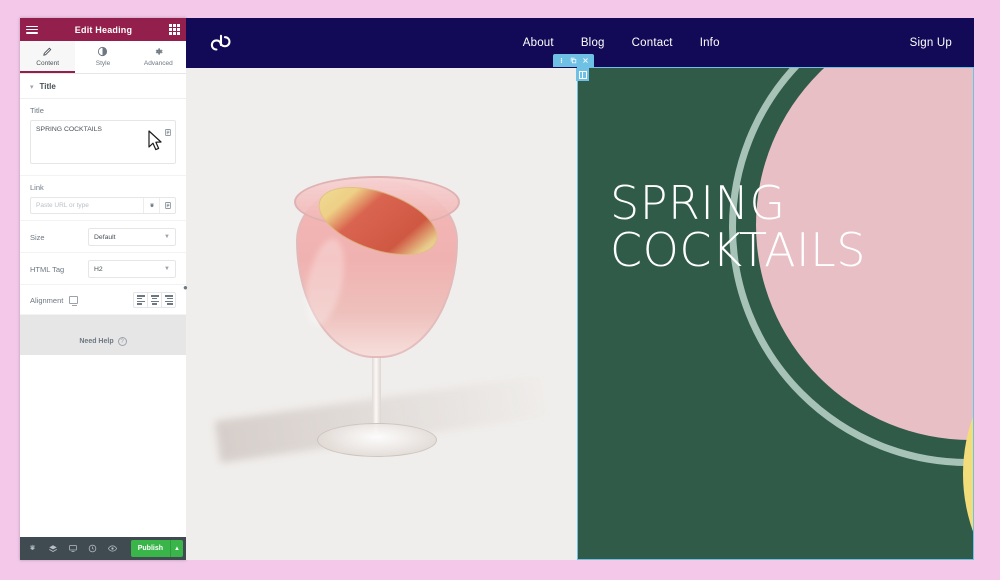 The image size is (1000, 580). What do you see at coordinates (103, 63) in the screenshot?
I see `tab-style-label: Style` at bounding box center [103, 63].